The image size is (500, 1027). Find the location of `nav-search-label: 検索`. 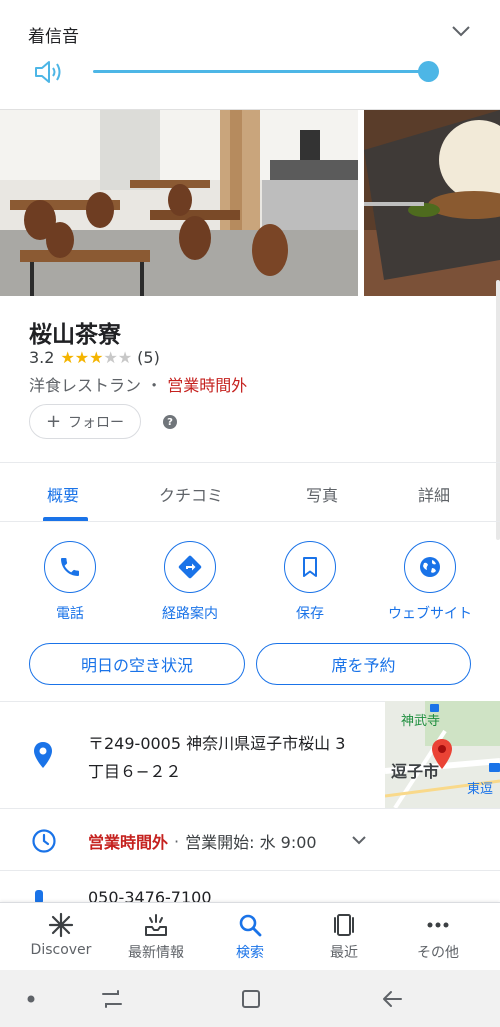

nav-search-label: 検索 is located at coordinates (250, 953).